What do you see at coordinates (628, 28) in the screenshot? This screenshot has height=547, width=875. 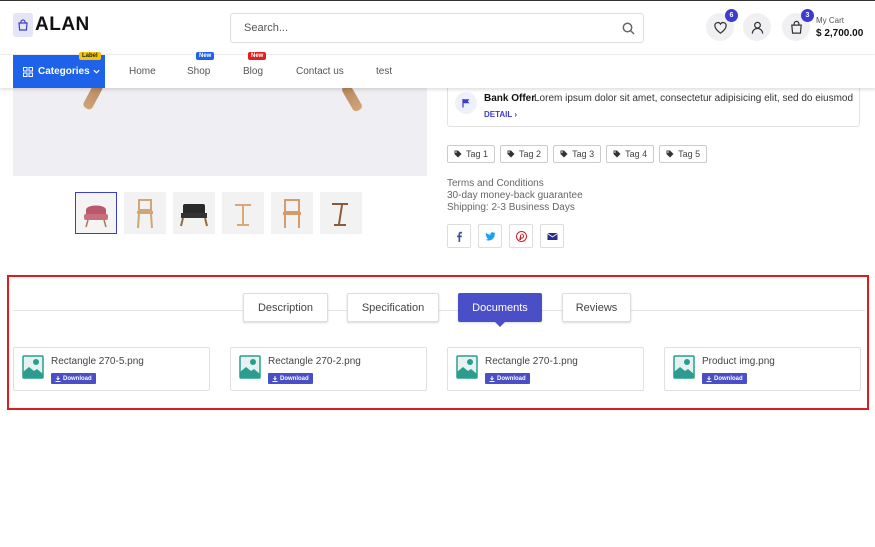 I see `search-icon` at bounding box center [628, 28].